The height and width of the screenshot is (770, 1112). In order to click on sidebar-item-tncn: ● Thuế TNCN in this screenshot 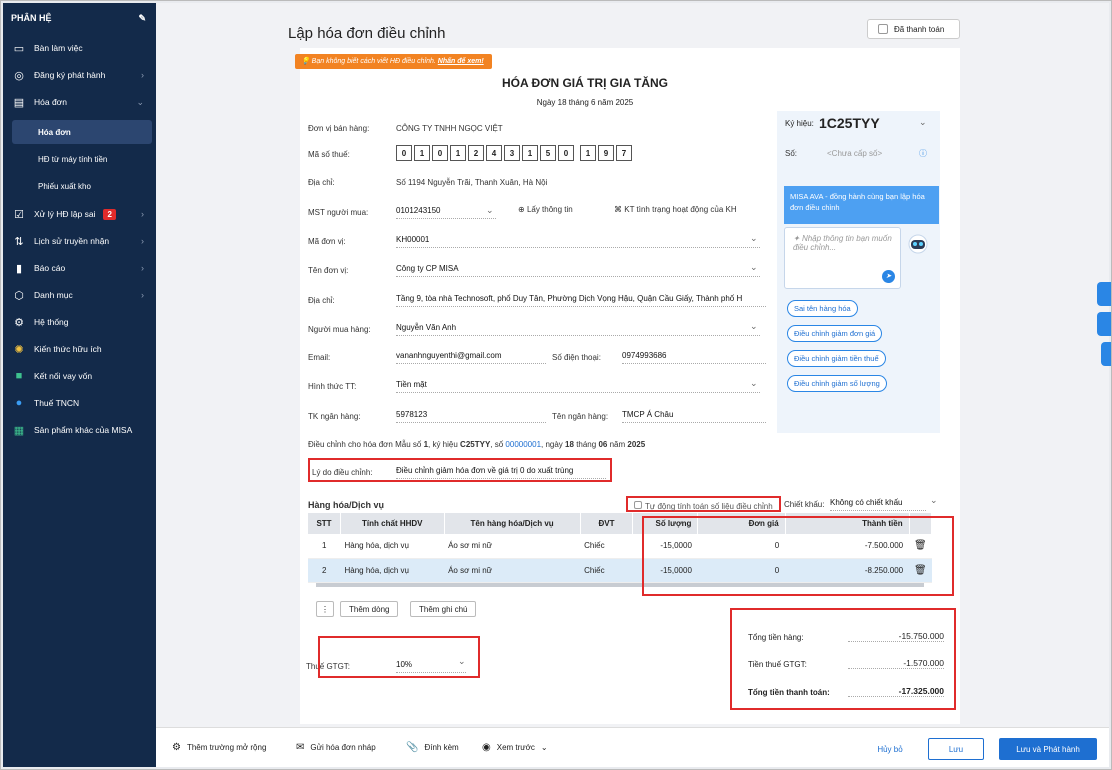, I will do `click(79, 403)`.